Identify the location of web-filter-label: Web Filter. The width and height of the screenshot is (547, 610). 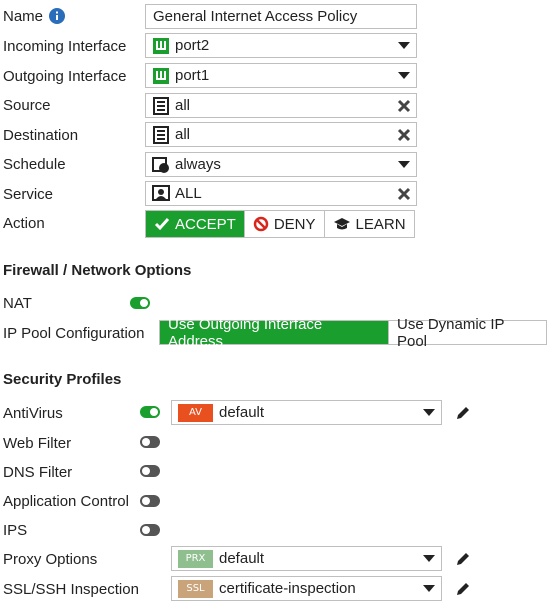
(37, 443).